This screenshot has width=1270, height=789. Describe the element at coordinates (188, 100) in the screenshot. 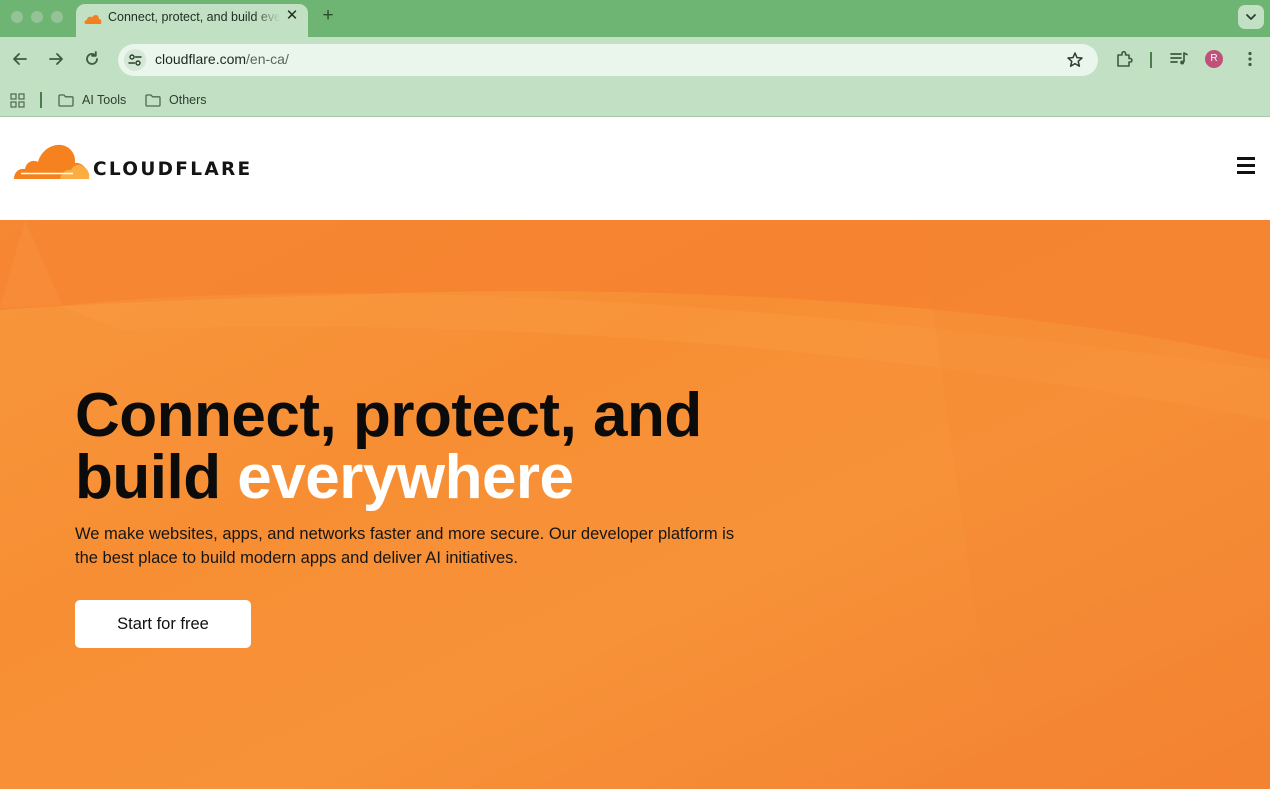

I see `bookmark-label: Others` at that location.